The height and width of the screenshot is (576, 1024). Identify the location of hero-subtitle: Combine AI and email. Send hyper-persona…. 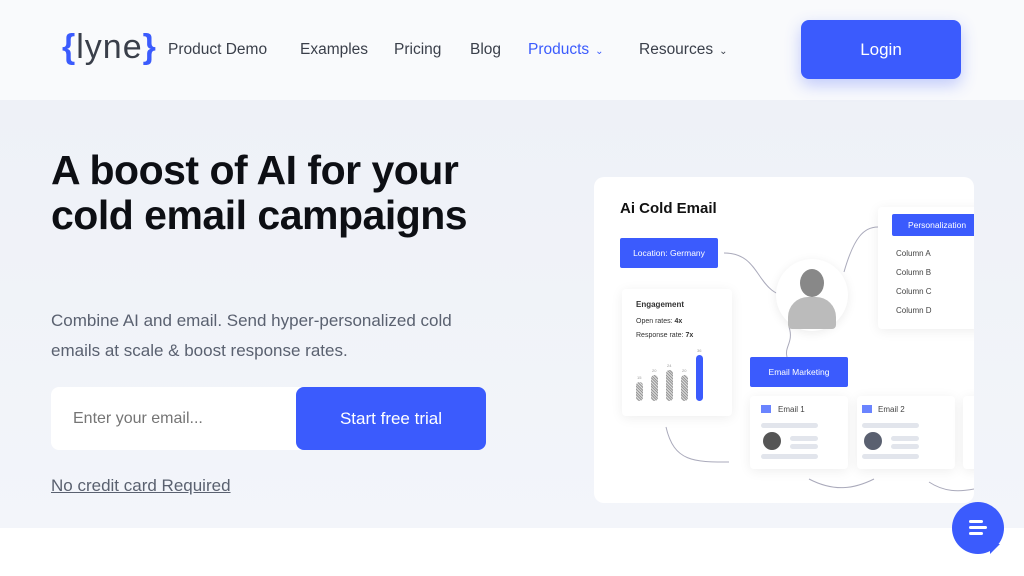
(251, 335).